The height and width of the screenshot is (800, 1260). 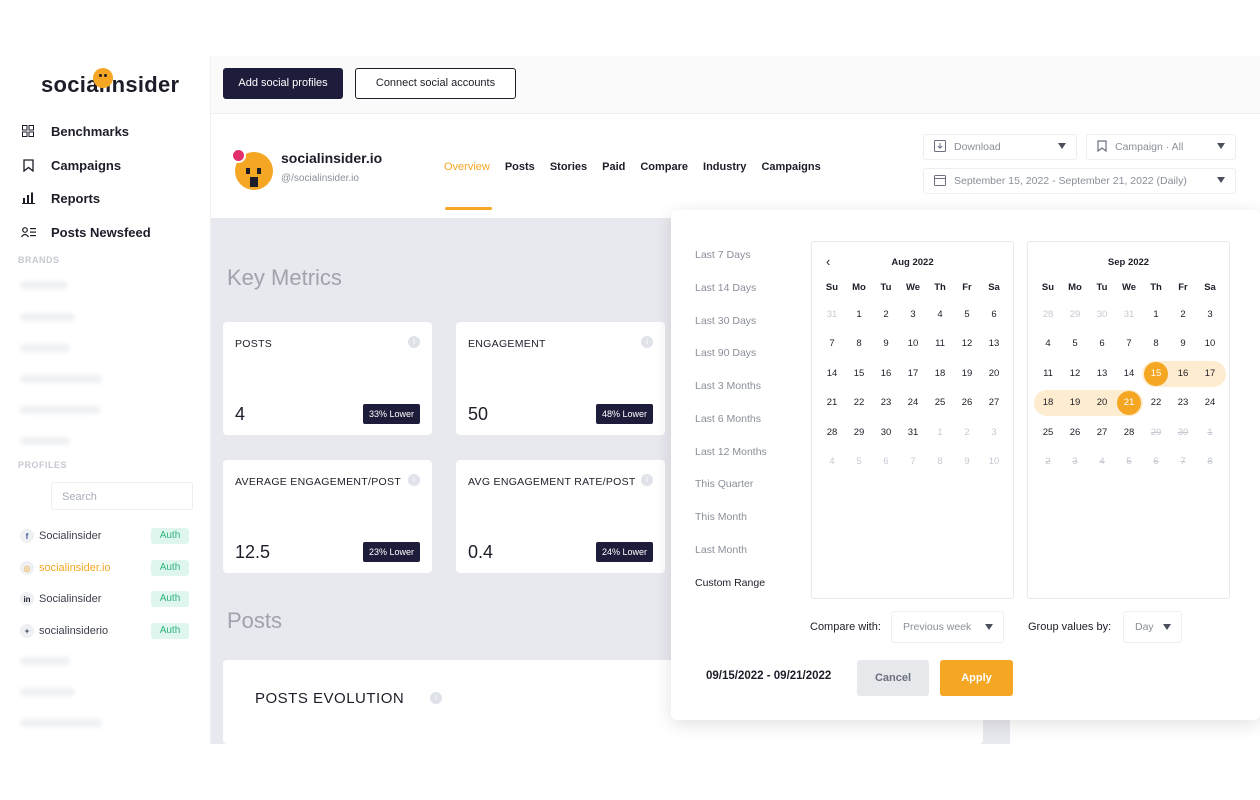 What do you see at coordinates (730, 583) in the screenshot?
I see `preset-custom-range: Custom Range` at bounding box center [730, 583].